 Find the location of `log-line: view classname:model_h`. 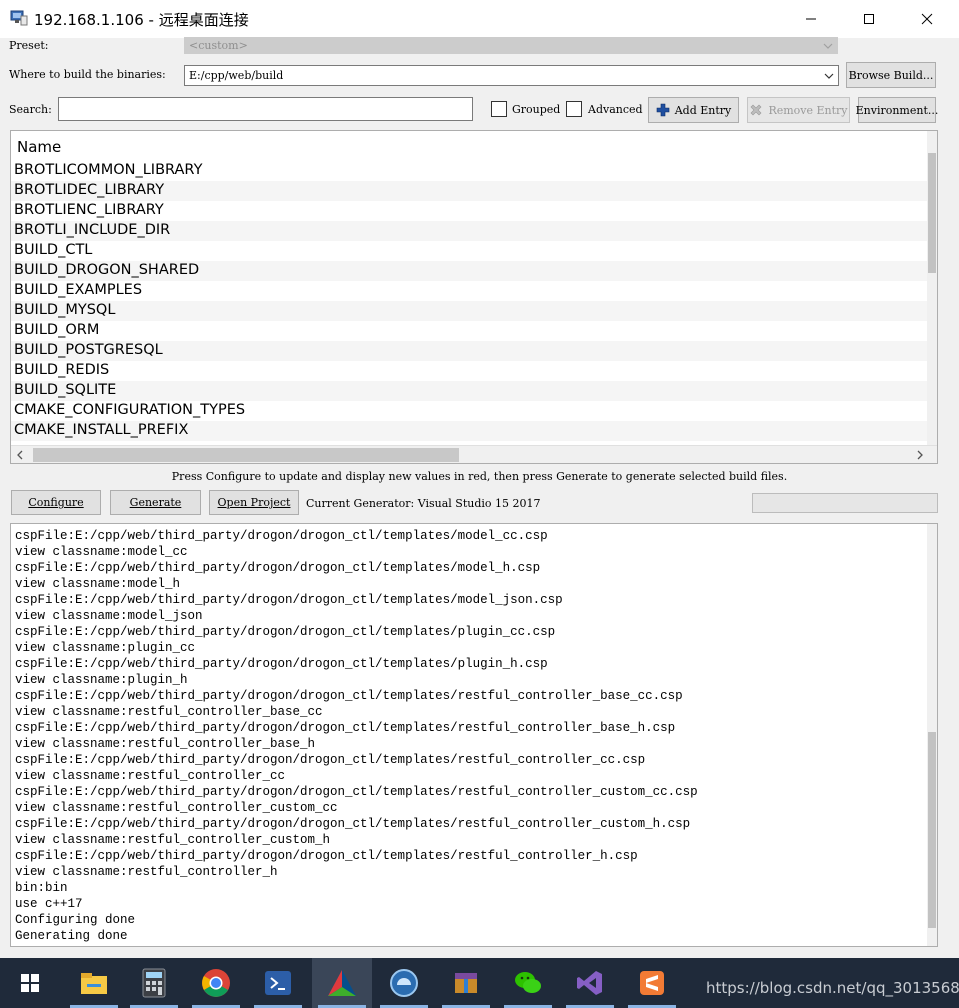

log-line: view classname:model_h is located at coordinates (98, 584).